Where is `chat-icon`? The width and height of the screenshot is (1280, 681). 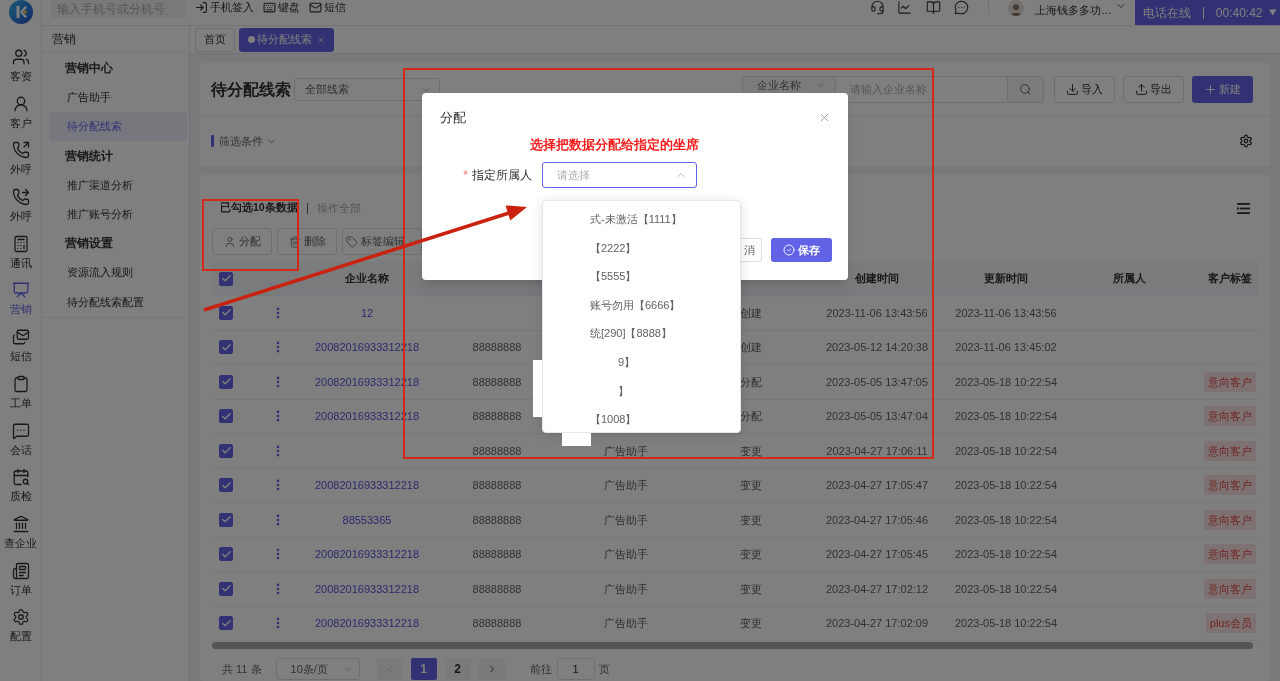 chat-icon is located at coordinates (961, 7).